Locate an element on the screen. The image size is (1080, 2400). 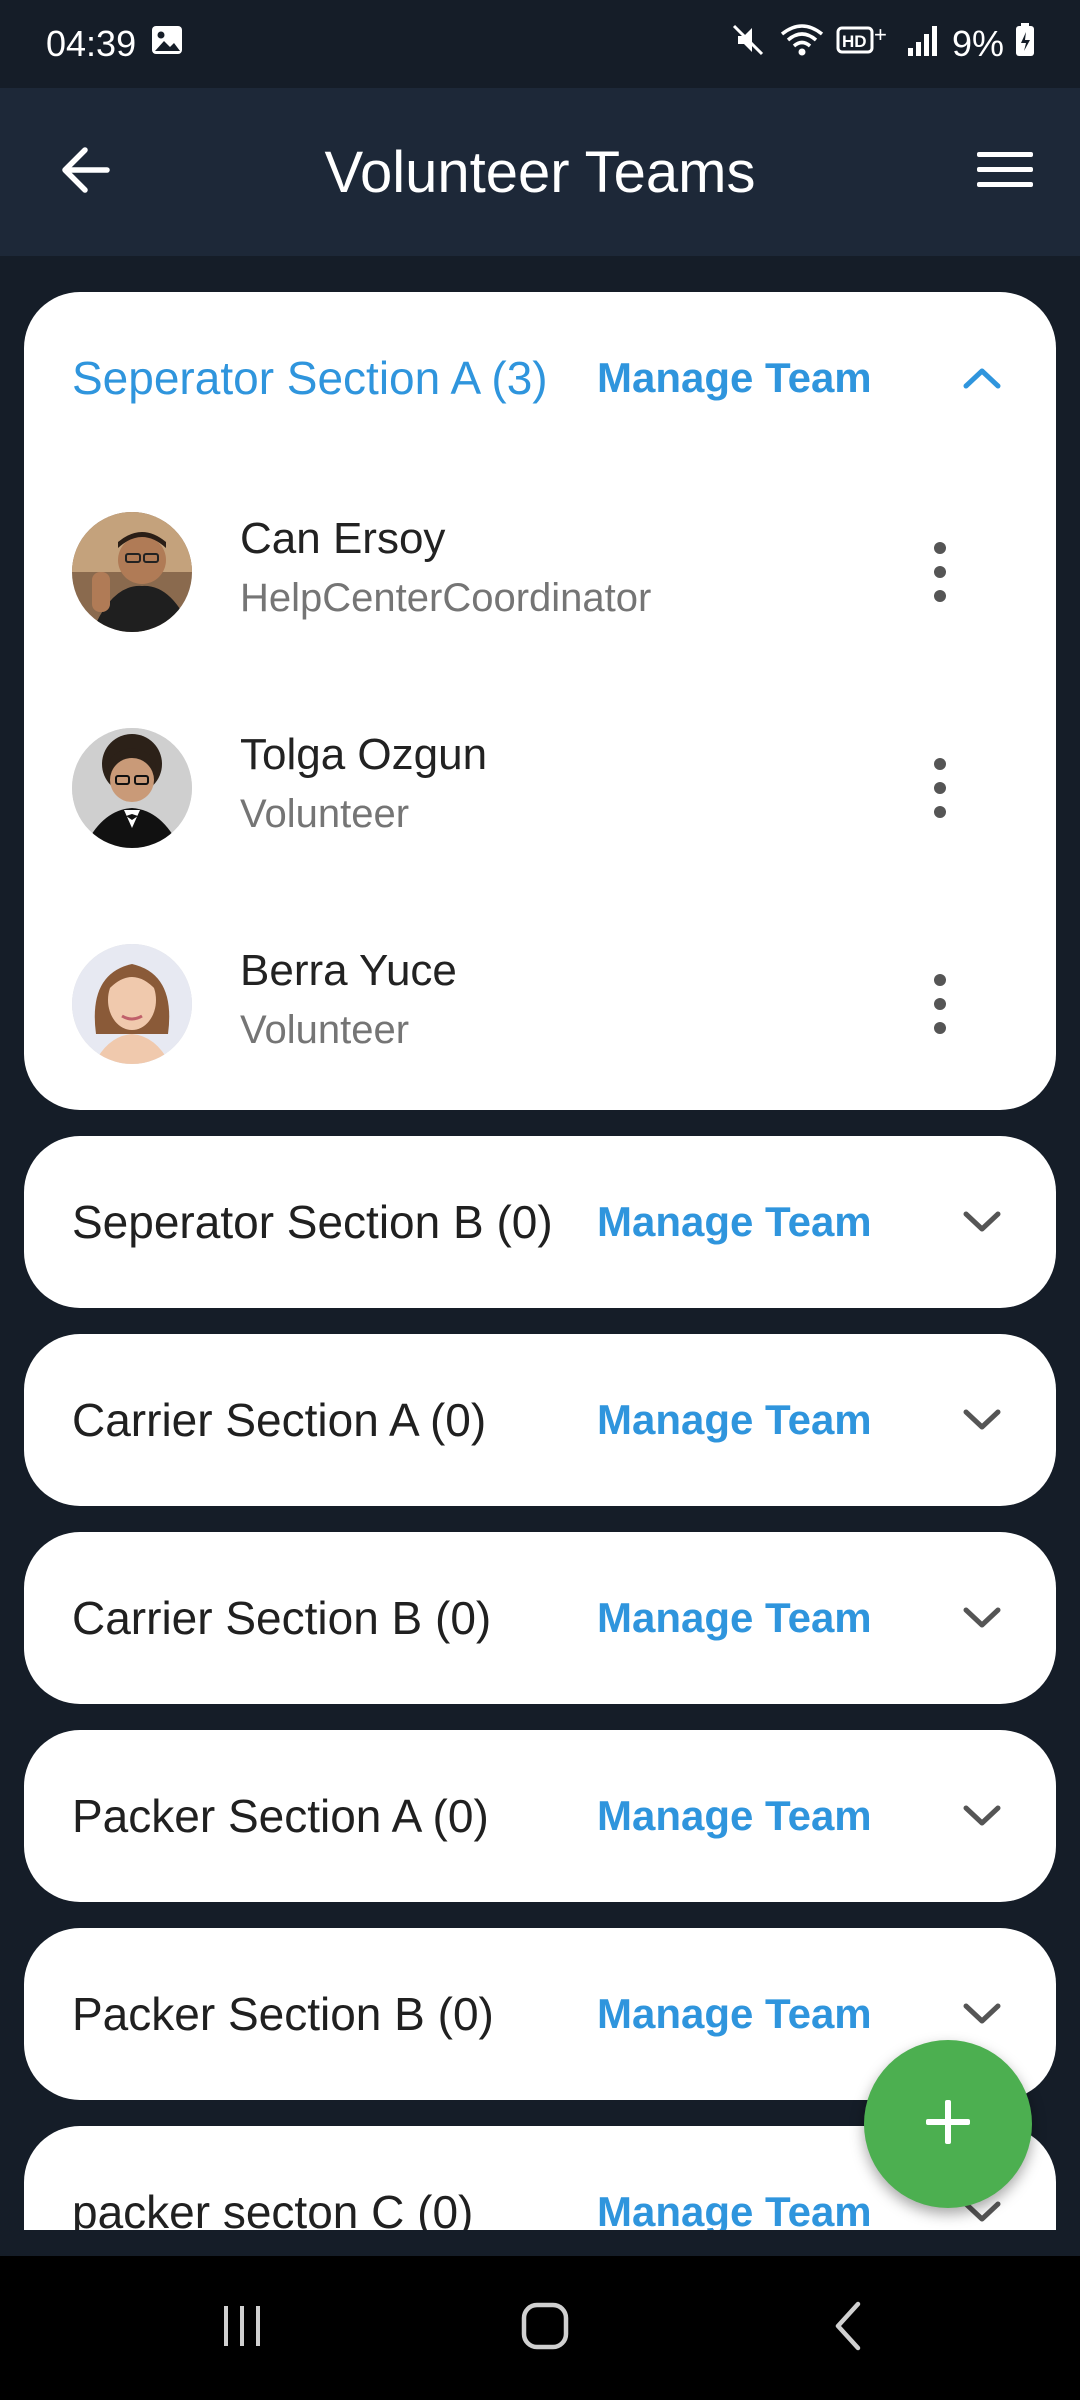
team-name: packer secton C (0) is located at coordinates (273, 2208).